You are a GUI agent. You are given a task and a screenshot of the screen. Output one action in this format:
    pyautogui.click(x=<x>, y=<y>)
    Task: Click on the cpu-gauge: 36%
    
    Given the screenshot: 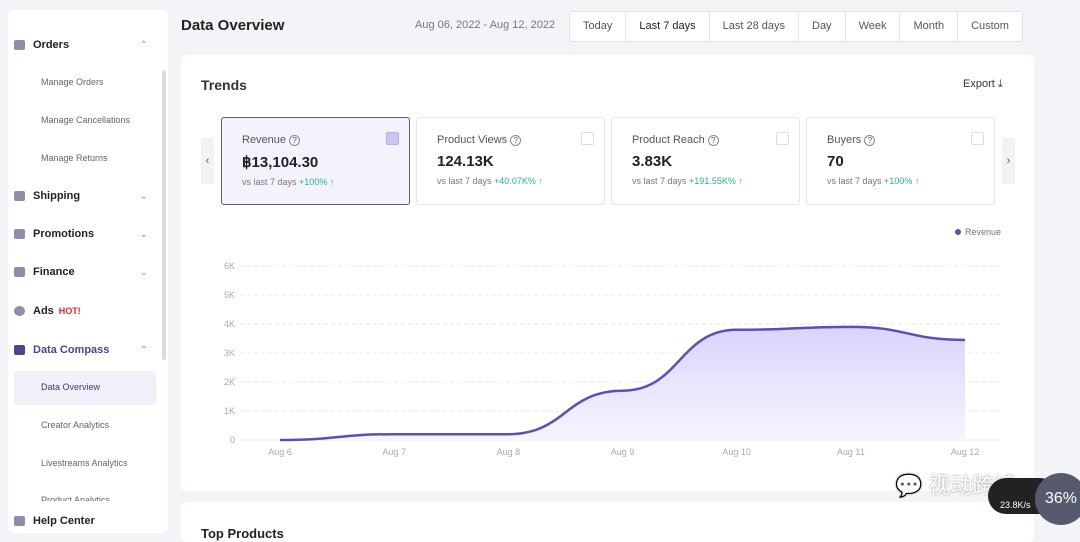 What is the action you would take?
    pyautogui.click(x=1057, y=499)
    